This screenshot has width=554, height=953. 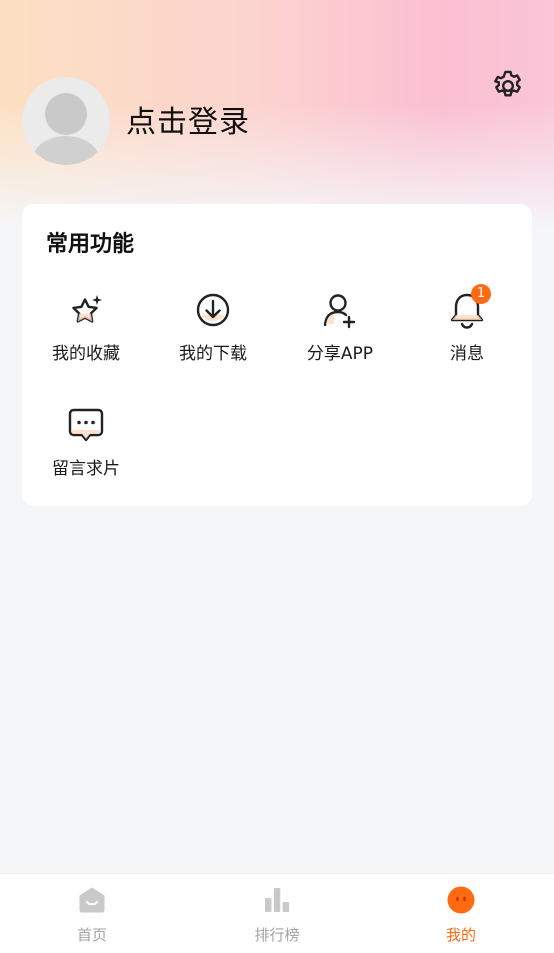 I want to click on avatar, so click(x=66, y=121).